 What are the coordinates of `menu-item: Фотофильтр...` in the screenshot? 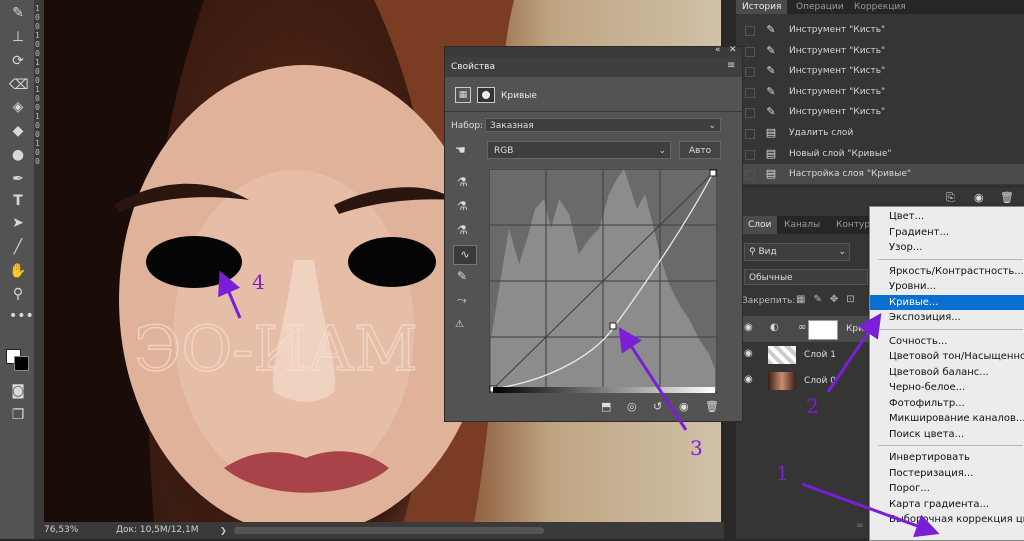 It's located at (947, 403).